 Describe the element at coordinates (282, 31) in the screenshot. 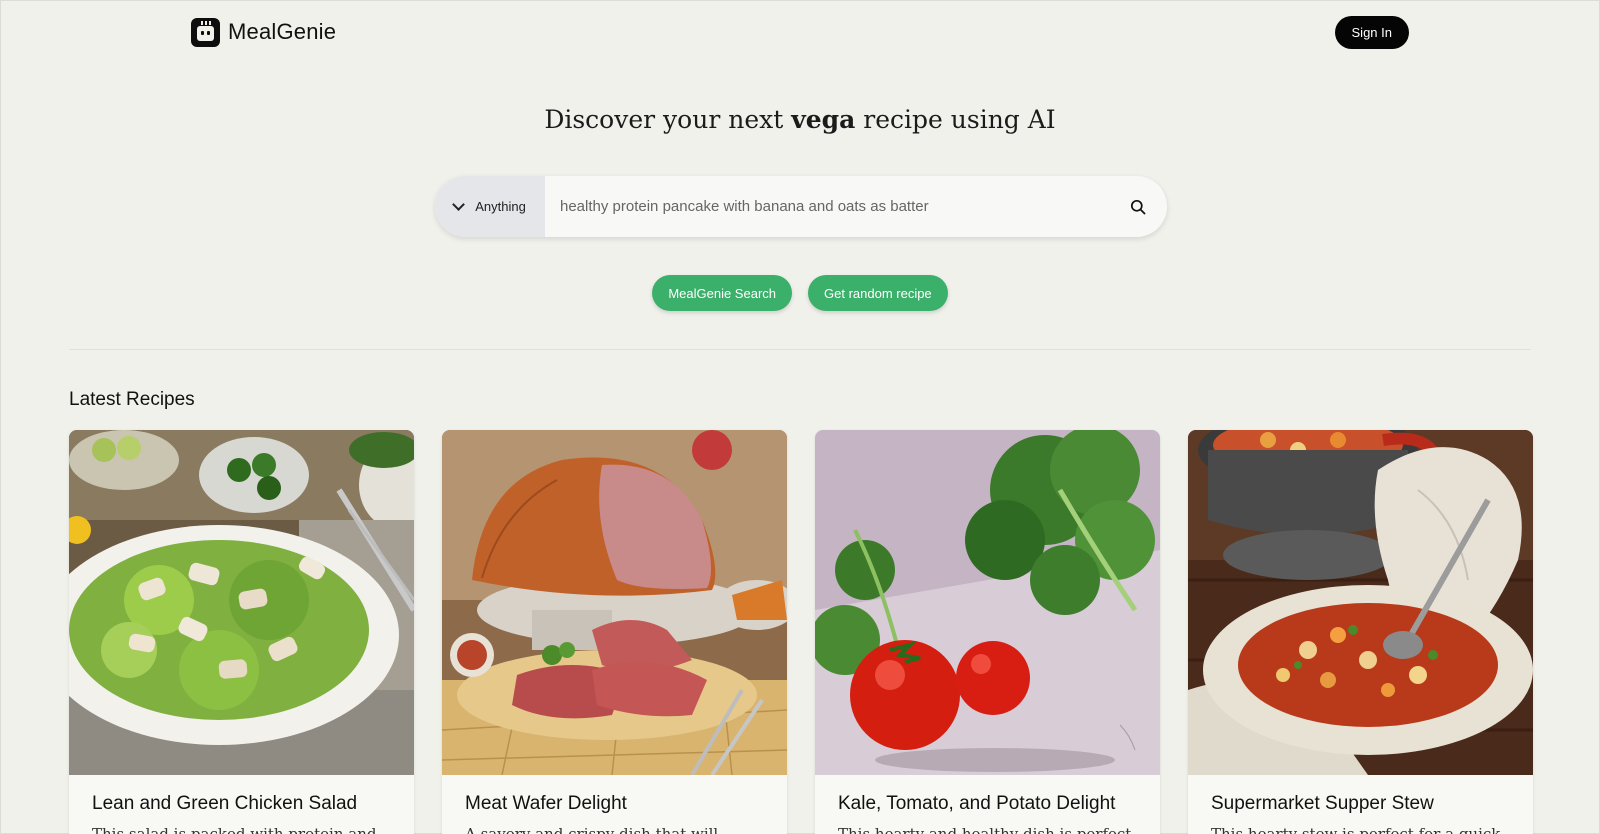

I see `brand-name: MealGenie` at that location.